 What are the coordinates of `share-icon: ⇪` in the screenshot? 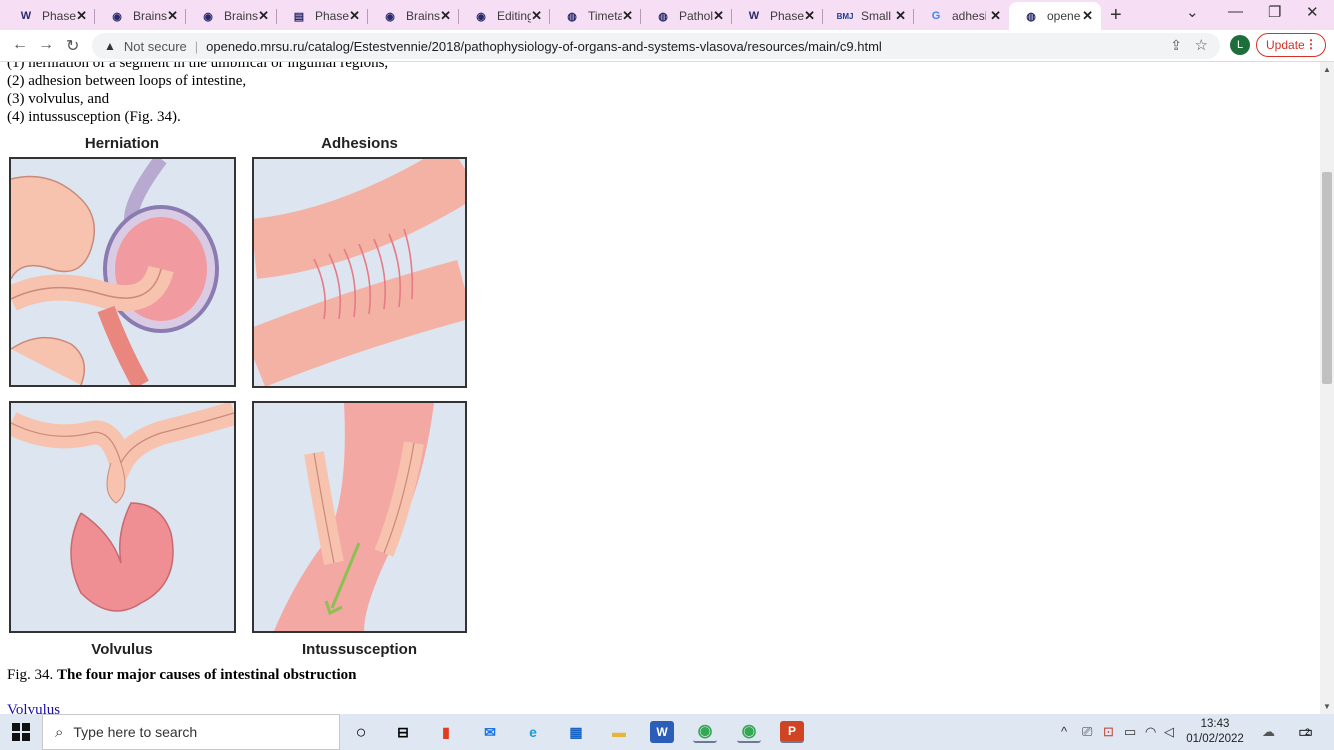 It's located at (1176, 45).